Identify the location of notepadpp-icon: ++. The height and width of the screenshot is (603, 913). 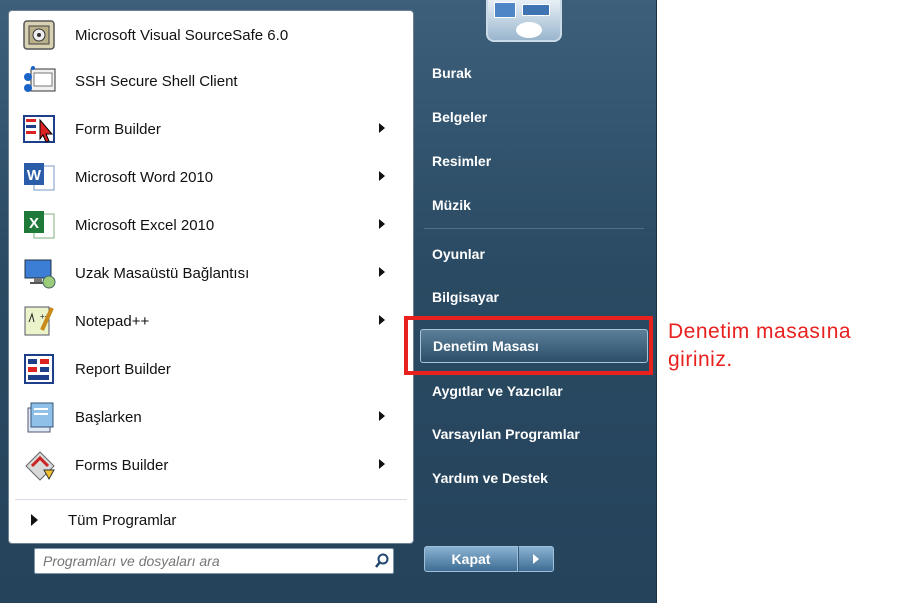
(40, 321).